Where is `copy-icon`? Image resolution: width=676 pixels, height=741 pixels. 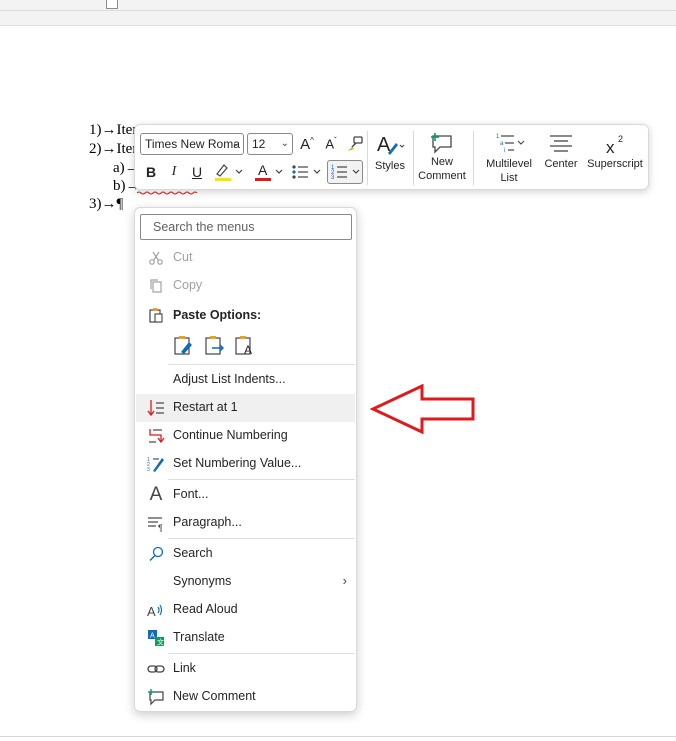 copy-icon is located at coordinates (156, 286).